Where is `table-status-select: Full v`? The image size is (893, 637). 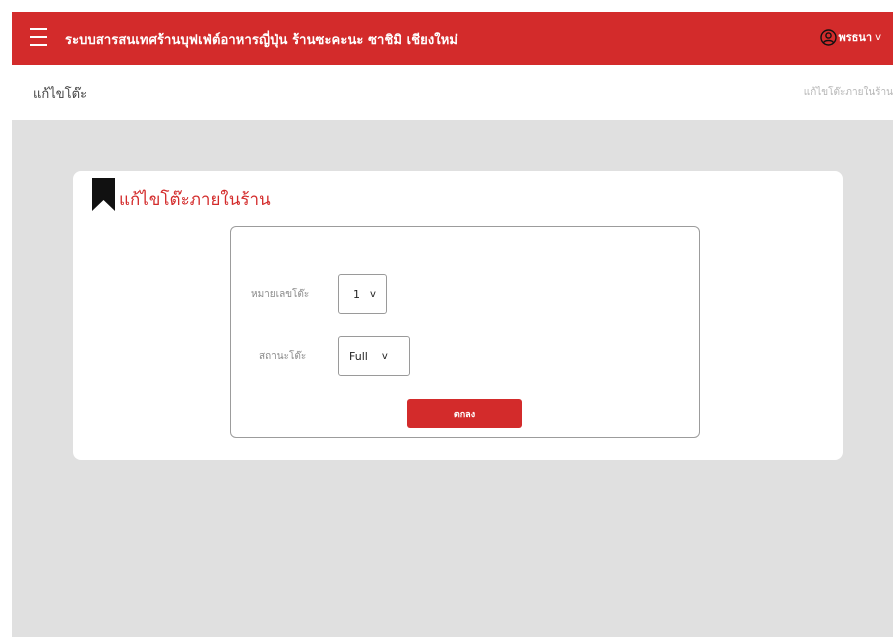
table-status-select: Full v is located at coordinates (374, 356).